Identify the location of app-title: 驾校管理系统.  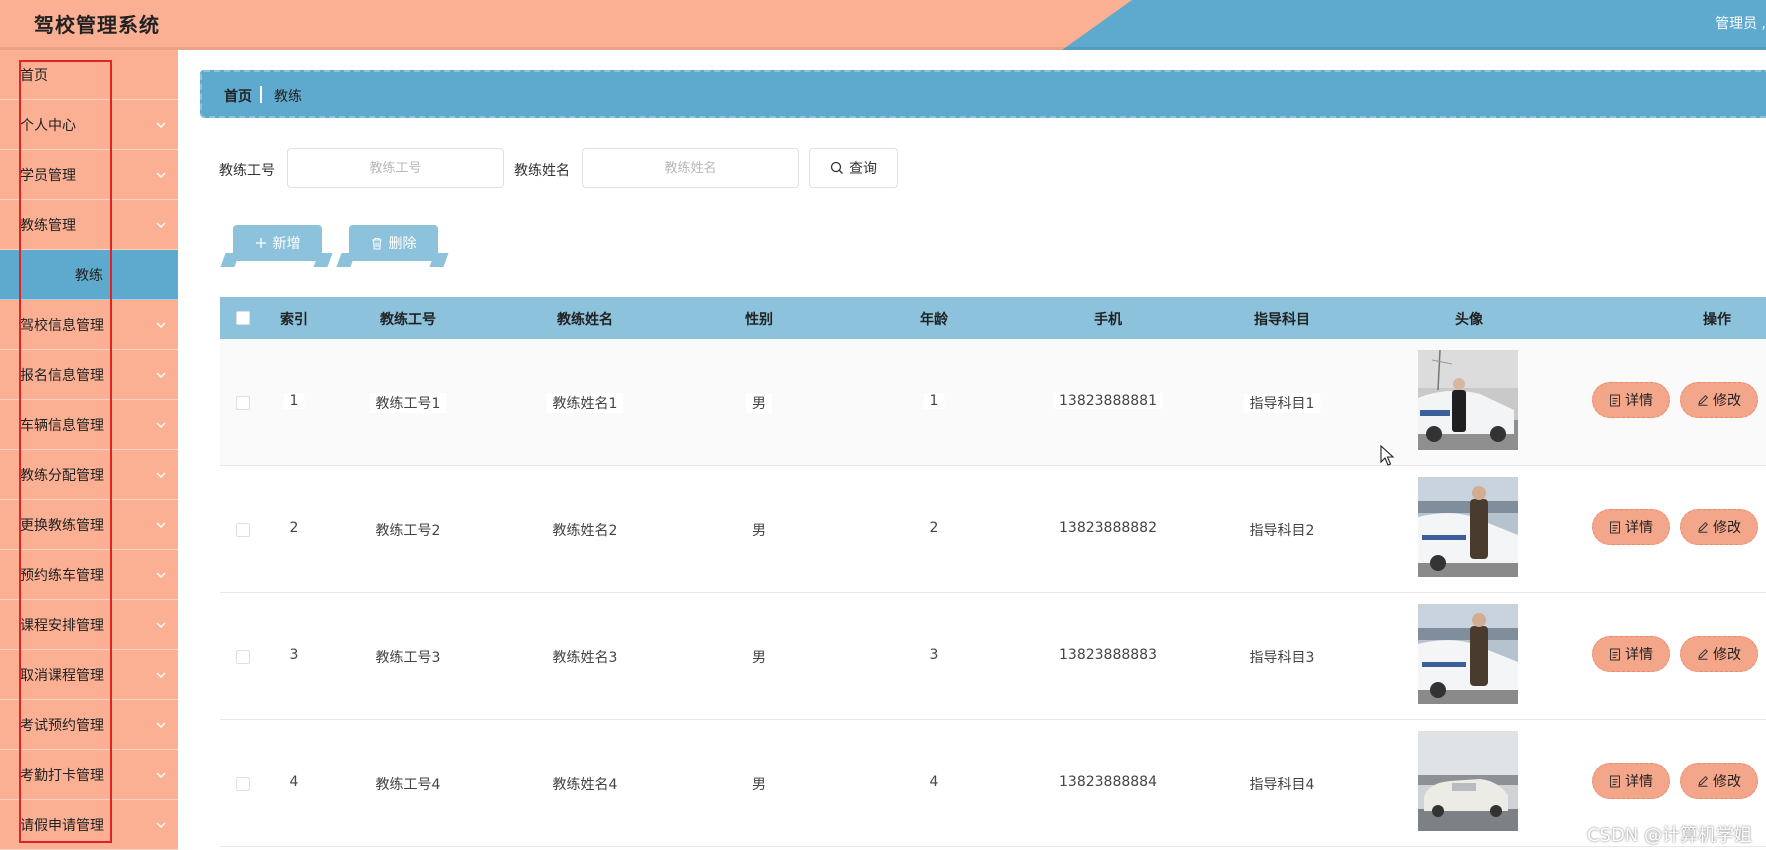
(97, 25).